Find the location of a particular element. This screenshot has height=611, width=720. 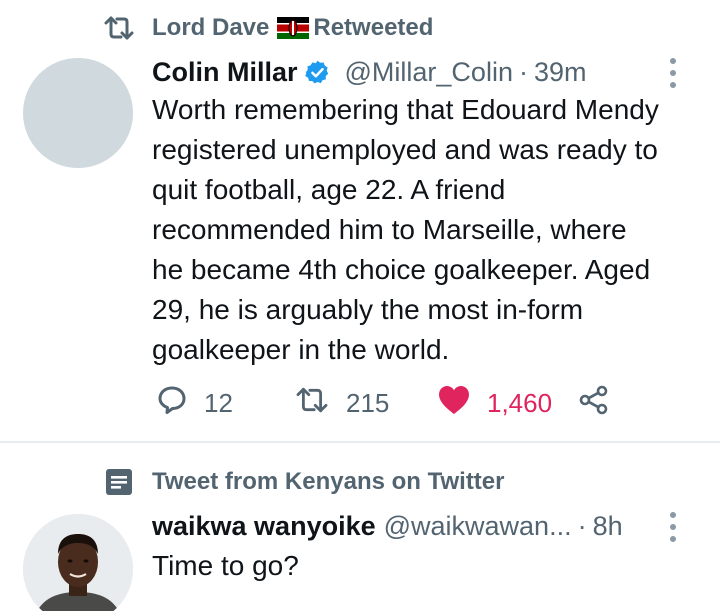

reply-count: 12 is located at coordinates (218, 402).